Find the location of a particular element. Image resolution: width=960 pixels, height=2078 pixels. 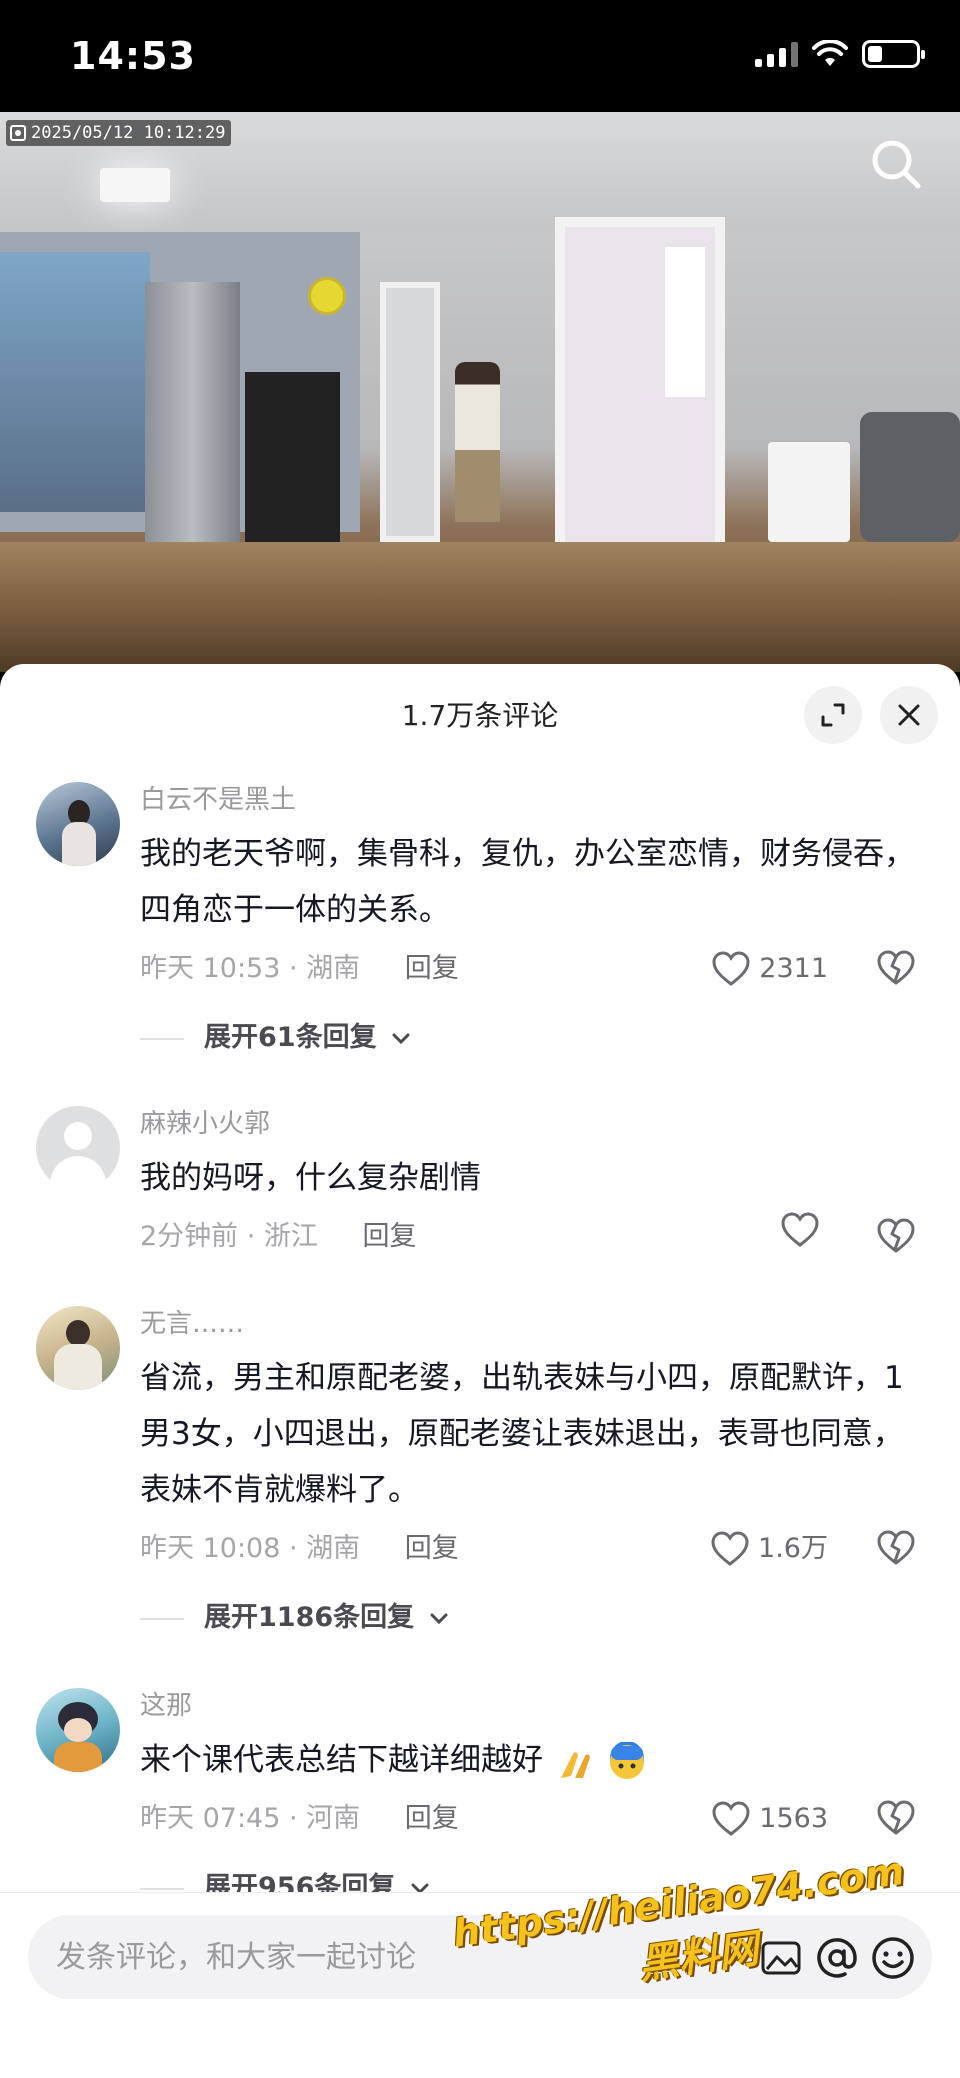

comment-input is located at coordinates (356, 1957).